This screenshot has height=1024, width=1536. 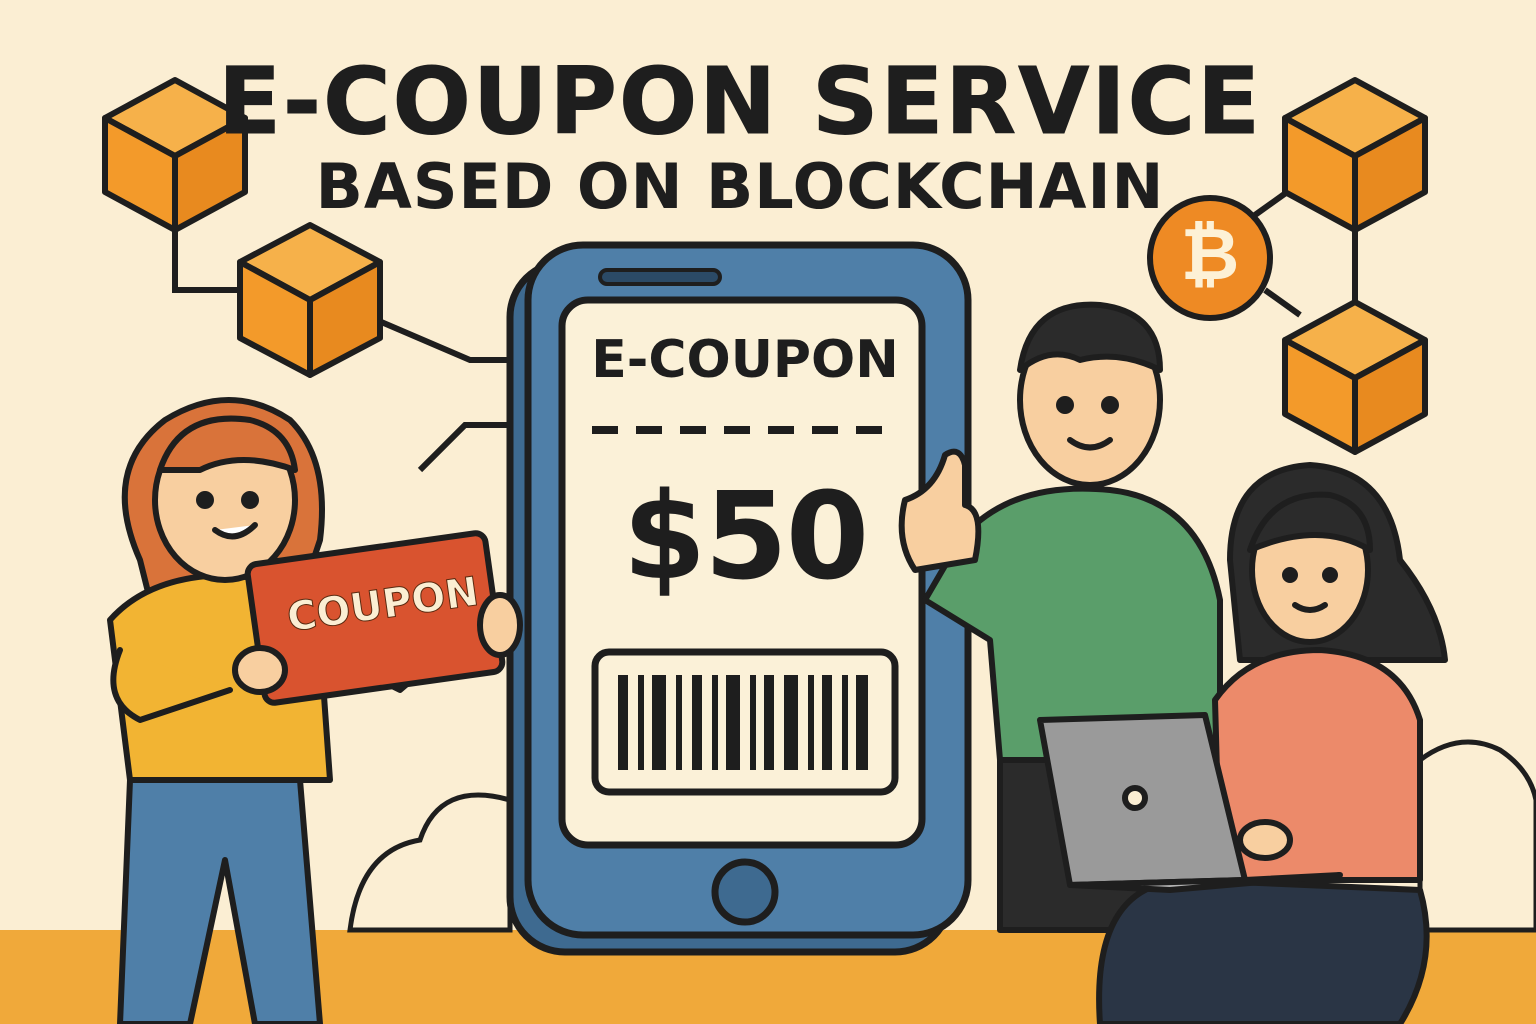 I want to click on bitcoin-symbol: ₿, so click(x=1210, y=254).